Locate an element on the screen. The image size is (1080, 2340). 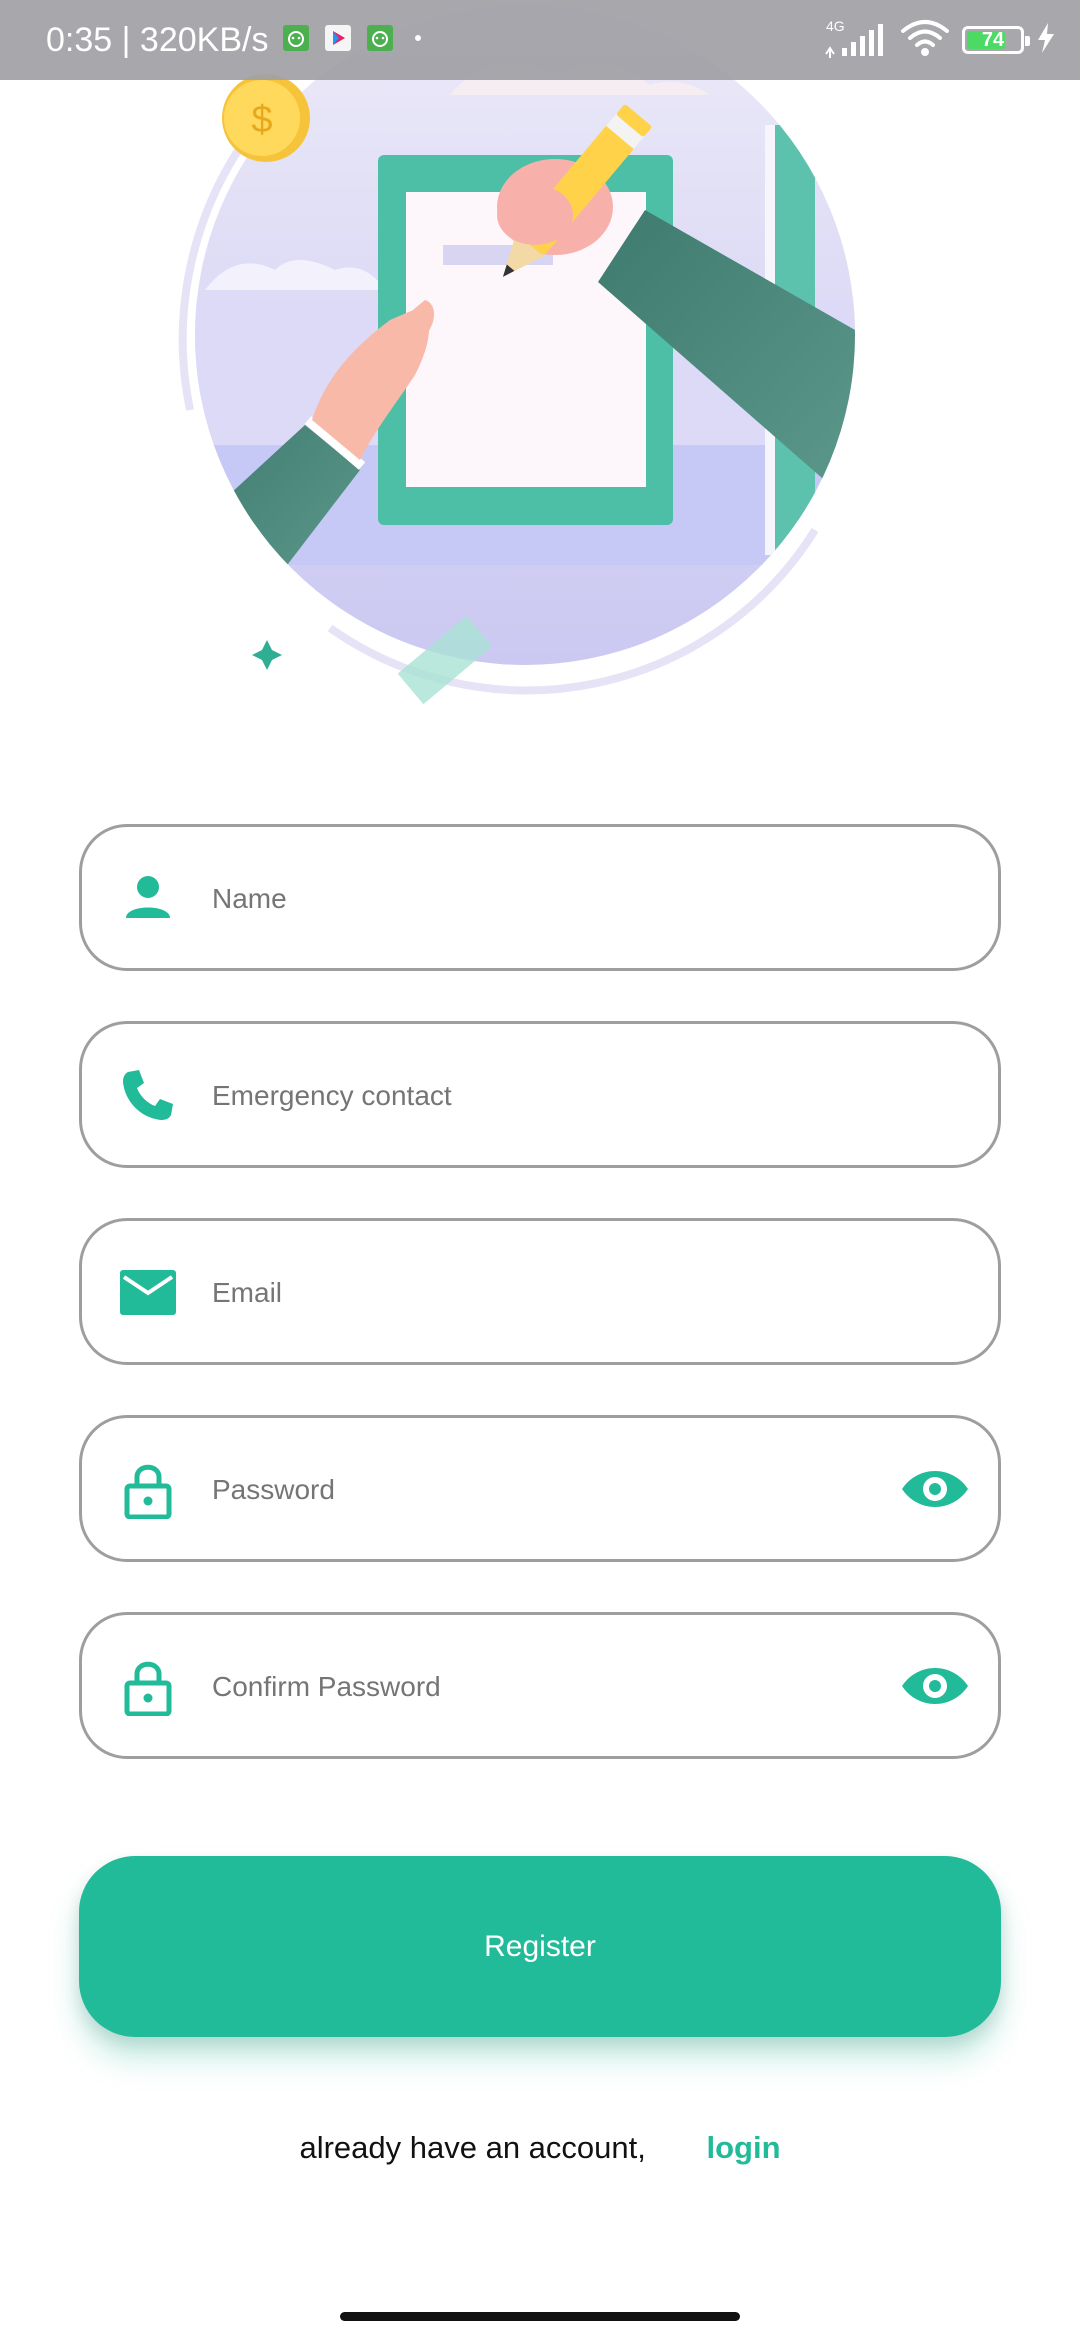
battery-icon: 74 is located at coordinates (996, 40).